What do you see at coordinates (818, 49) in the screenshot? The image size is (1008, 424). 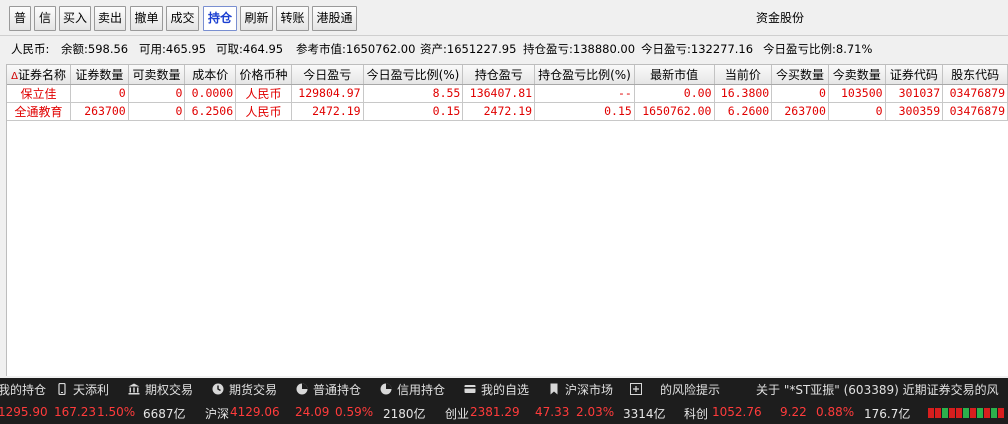 I see `today-pl-ratio-value: 今日盈亏比例:8.71%` at bounding box center [818, 49].